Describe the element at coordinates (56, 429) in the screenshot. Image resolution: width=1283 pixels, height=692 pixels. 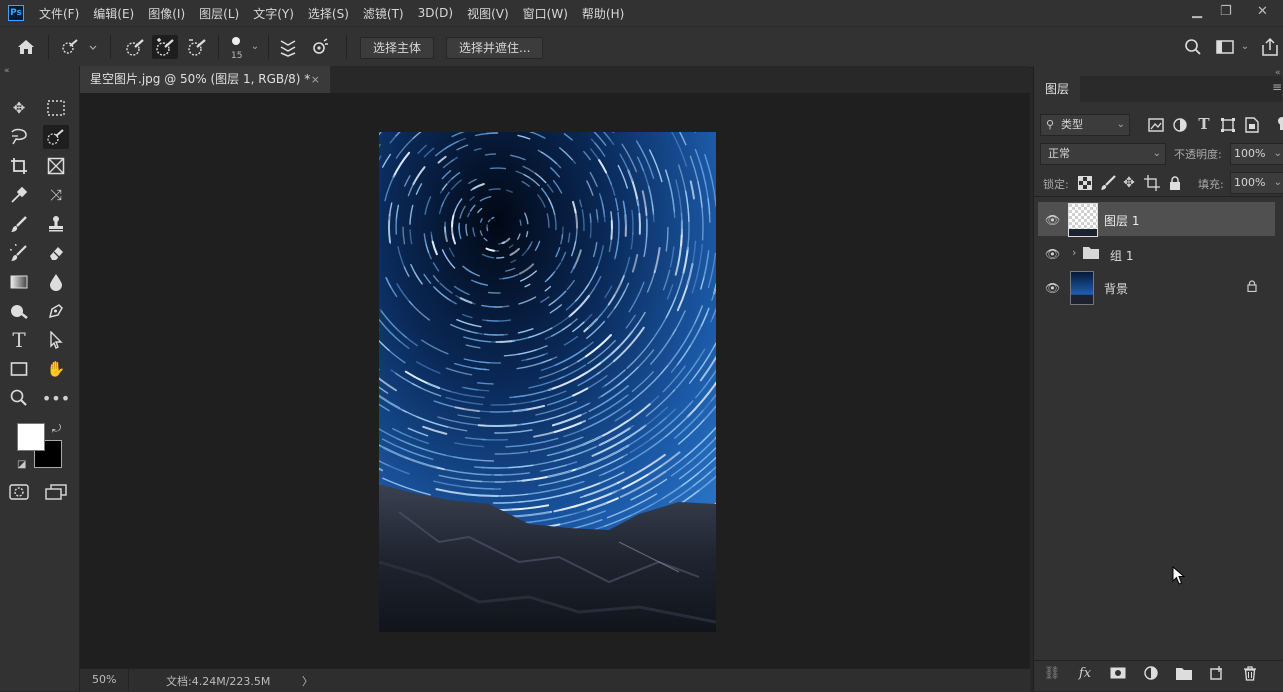
I see `swap-colors-icon: ⤾` at that location.